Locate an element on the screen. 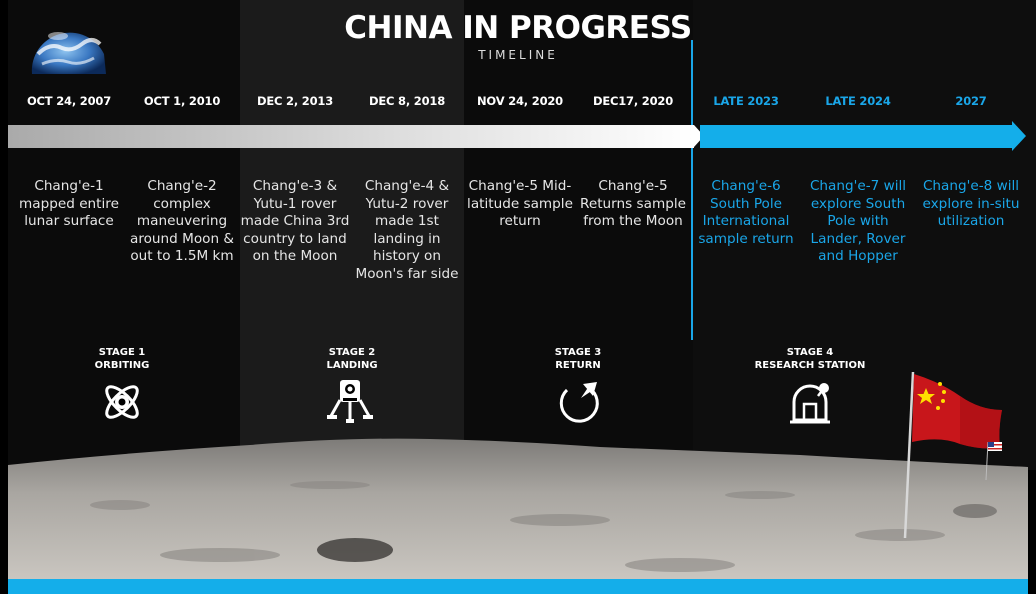 The height and width of the screenshot is (594, 1036). future-progress-bar is located at coordinates (856, 136).